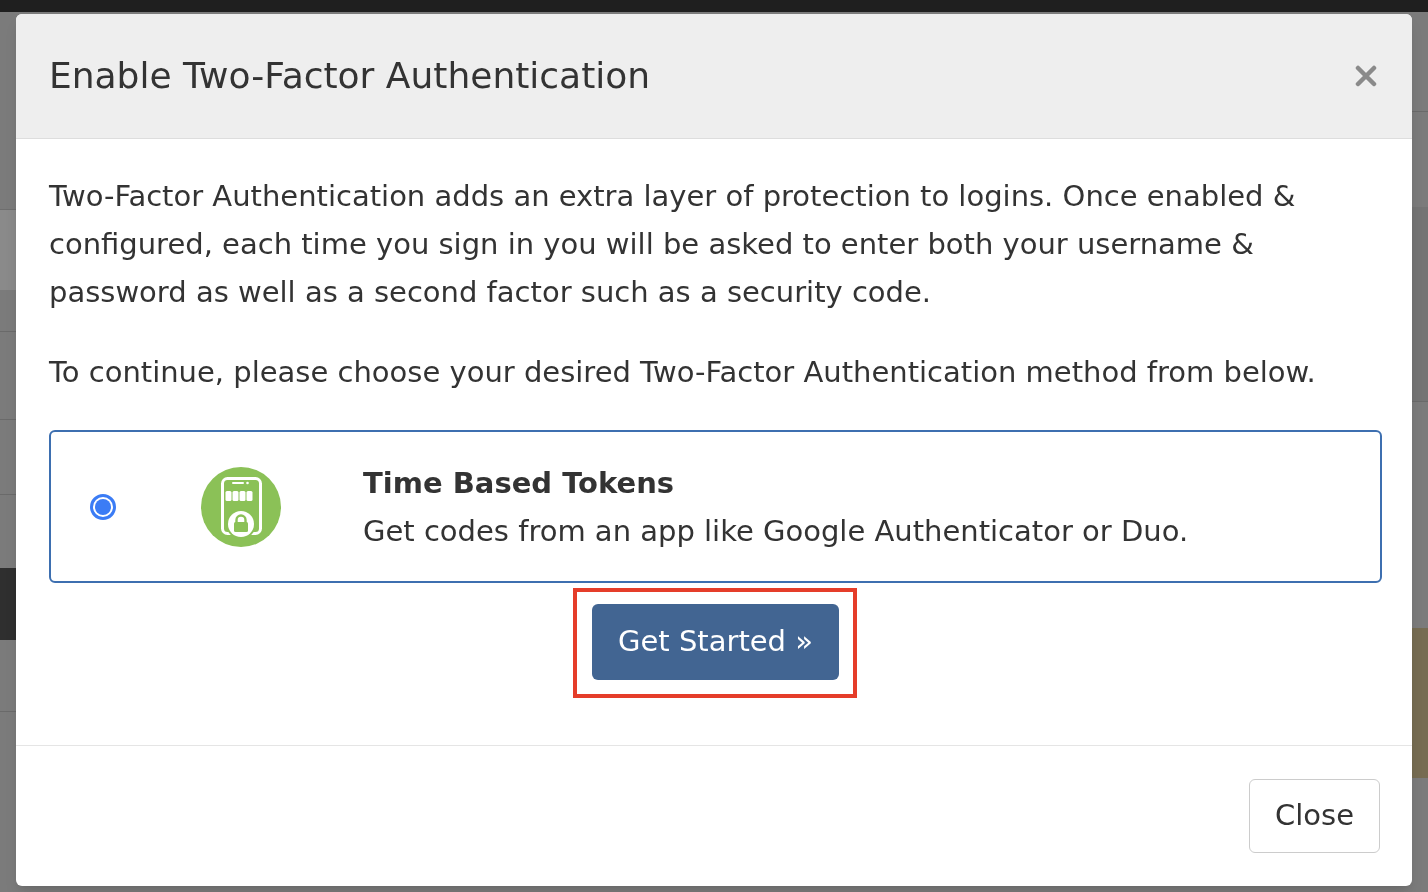  I want to click on method-description: Get codes from an app like Google Authenticator or Duo., so click(776, 531).